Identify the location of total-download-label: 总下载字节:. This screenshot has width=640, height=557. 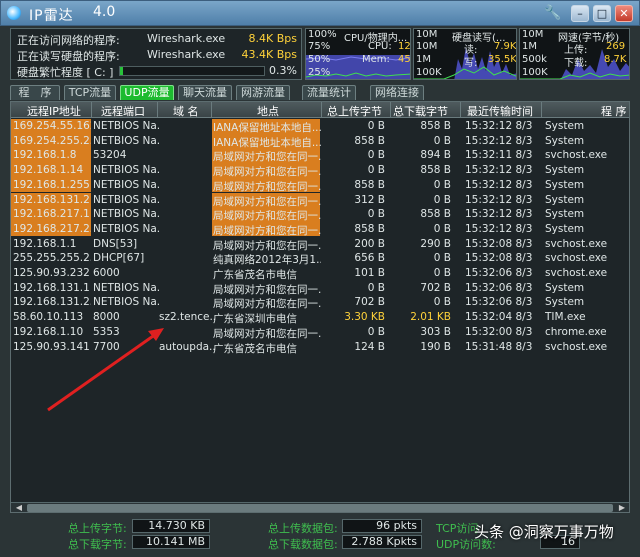
(97, 544).